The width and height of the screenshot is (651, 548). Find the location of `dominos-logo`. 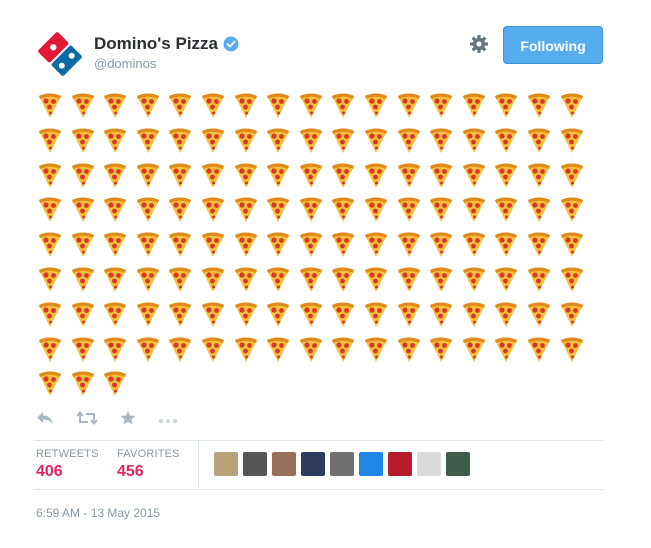

dominos-logo is located at coordinates (60, 54).